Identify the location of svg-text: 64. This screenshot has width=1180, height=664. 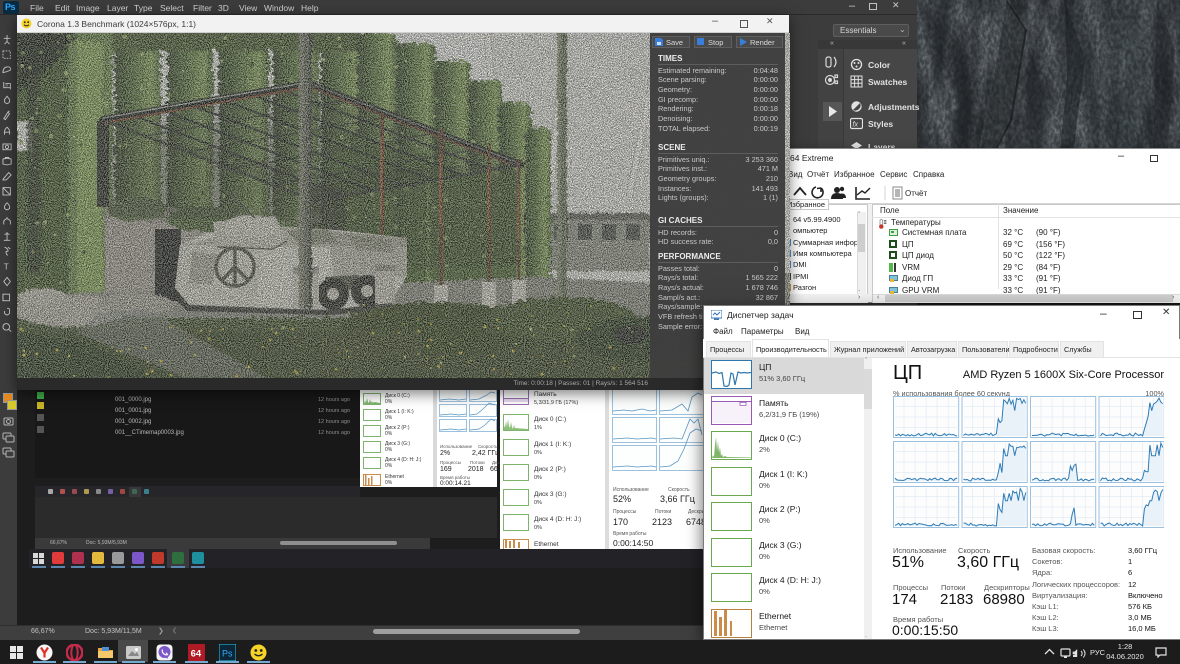
(196, 654).